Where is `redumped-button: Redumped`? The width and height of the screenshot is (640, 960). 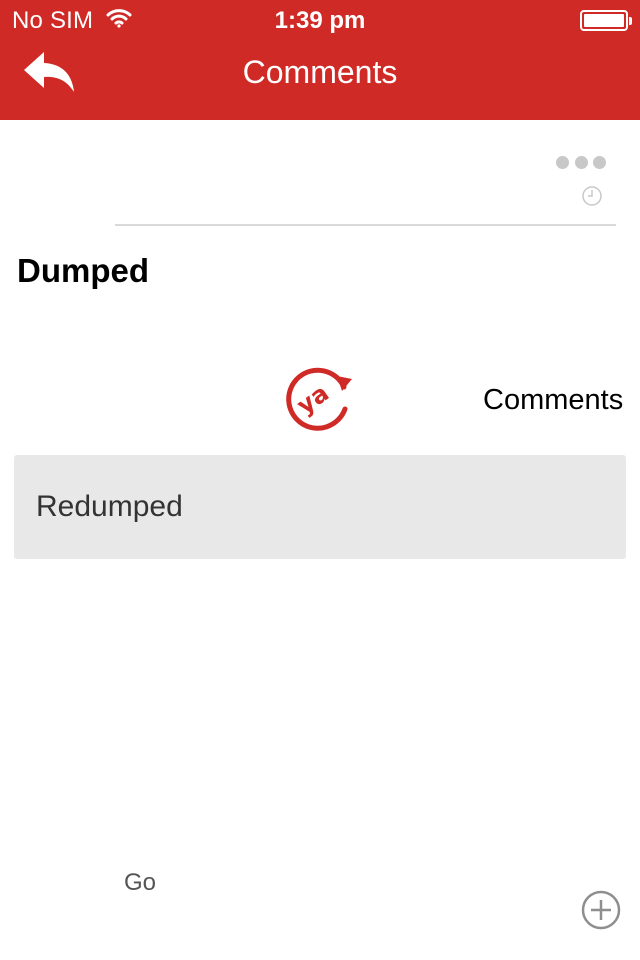 redumped-button: Redumped is located at coordinates (320, 507).